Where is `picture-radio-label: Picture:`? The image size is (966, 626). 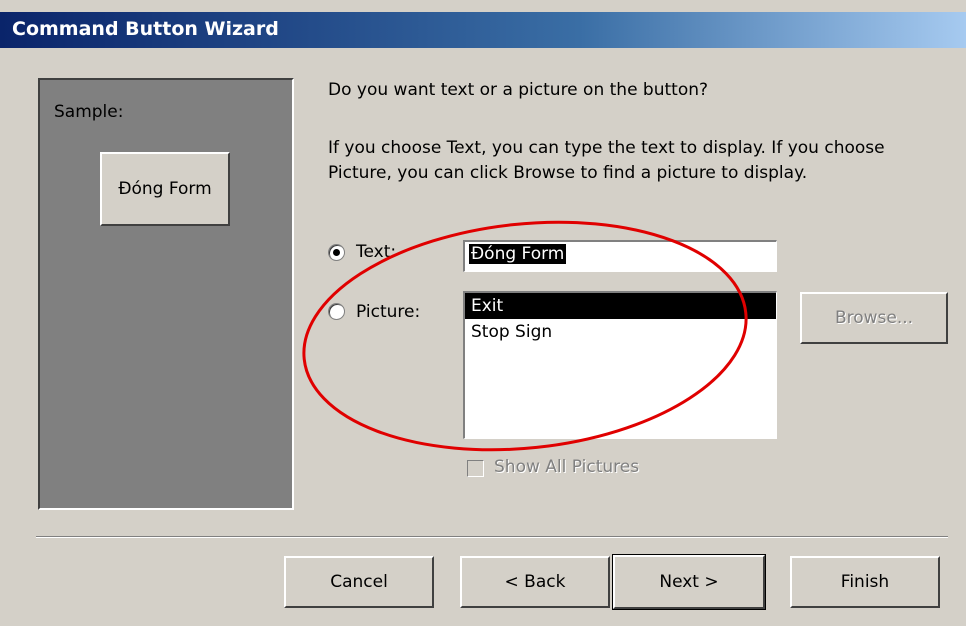
picture-radio-label: Picture: is located at coordinates (388, 312).